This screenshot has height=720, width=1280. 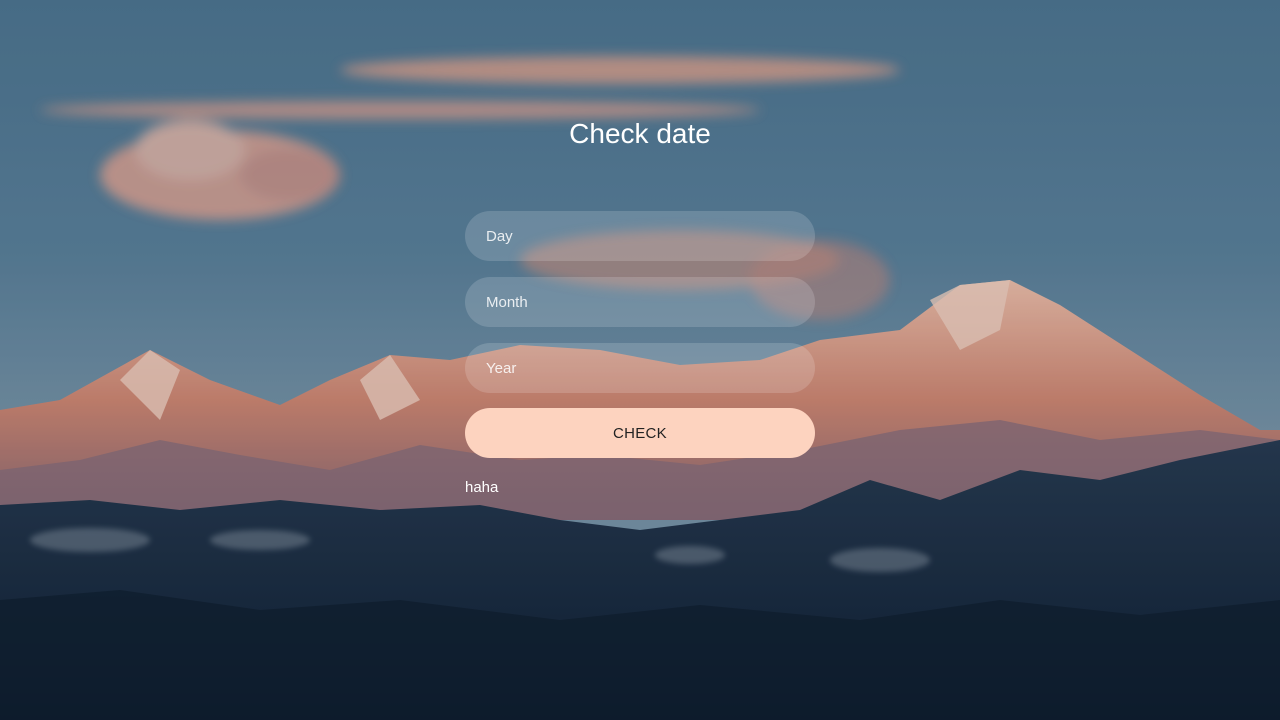 I want to click on day-input, so click(x=640, y=236).